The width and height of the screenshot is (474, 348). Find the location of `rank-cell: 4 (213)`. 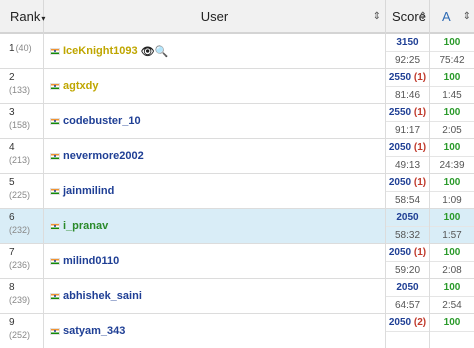

rank-cell: 4 (213) is located at coordinates (22, 156).